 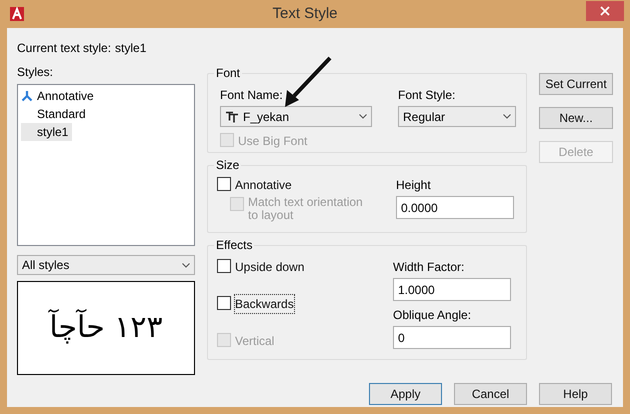 What do you see at coordinates (457, 116) in the screenshot?
I see `dropdown: Regular` at bounding box center [457, 116].